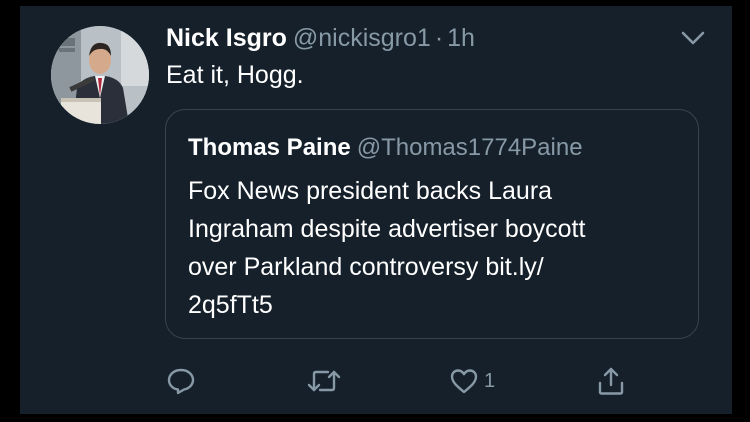 This screenshot has width=750, height=422. What do you see at coordinates (387, 229) in the screenshot?
I see `quoted-text-line: Ingraham despite advertiser boycott` at bounding box center [387, 229].